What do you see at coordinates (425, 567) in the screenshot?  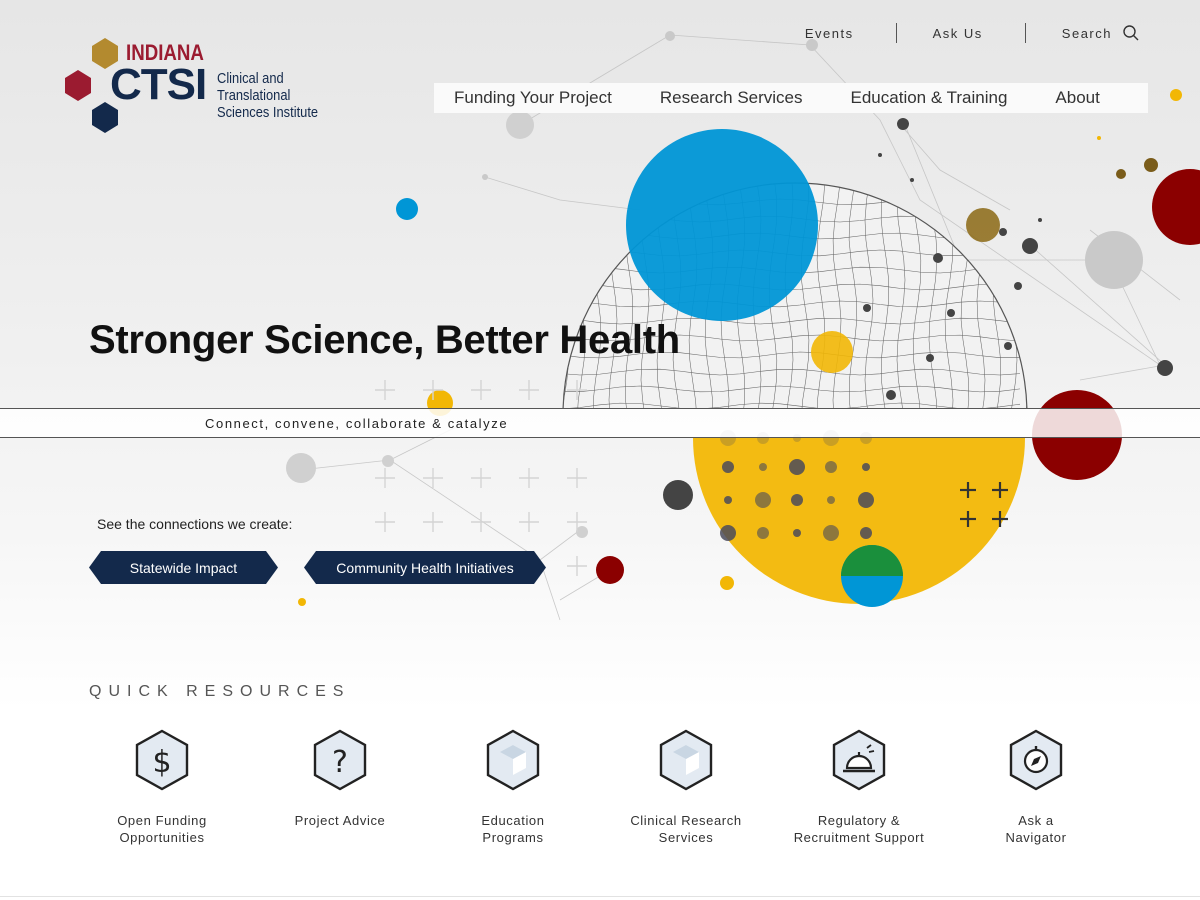 I see `community-health-initiatives-button: Community Health Initiatives` at bounding box center [425, 567].